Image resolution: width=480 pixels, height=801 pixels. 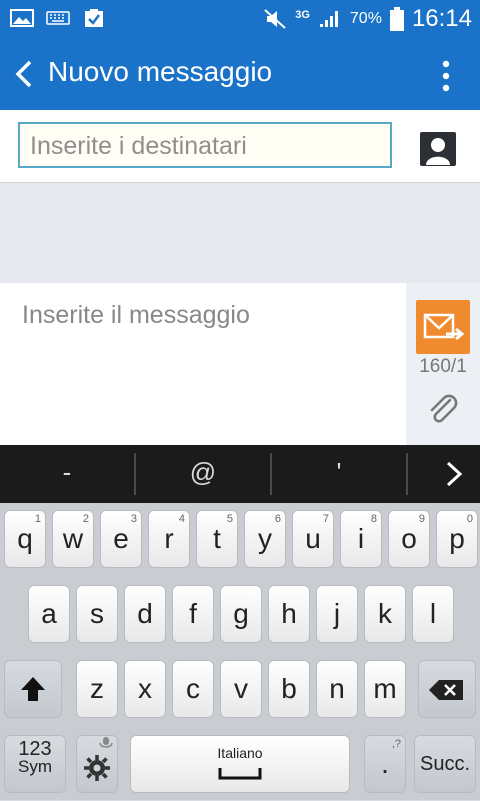 I want to click on shift-key, so click(x=33, y=689).